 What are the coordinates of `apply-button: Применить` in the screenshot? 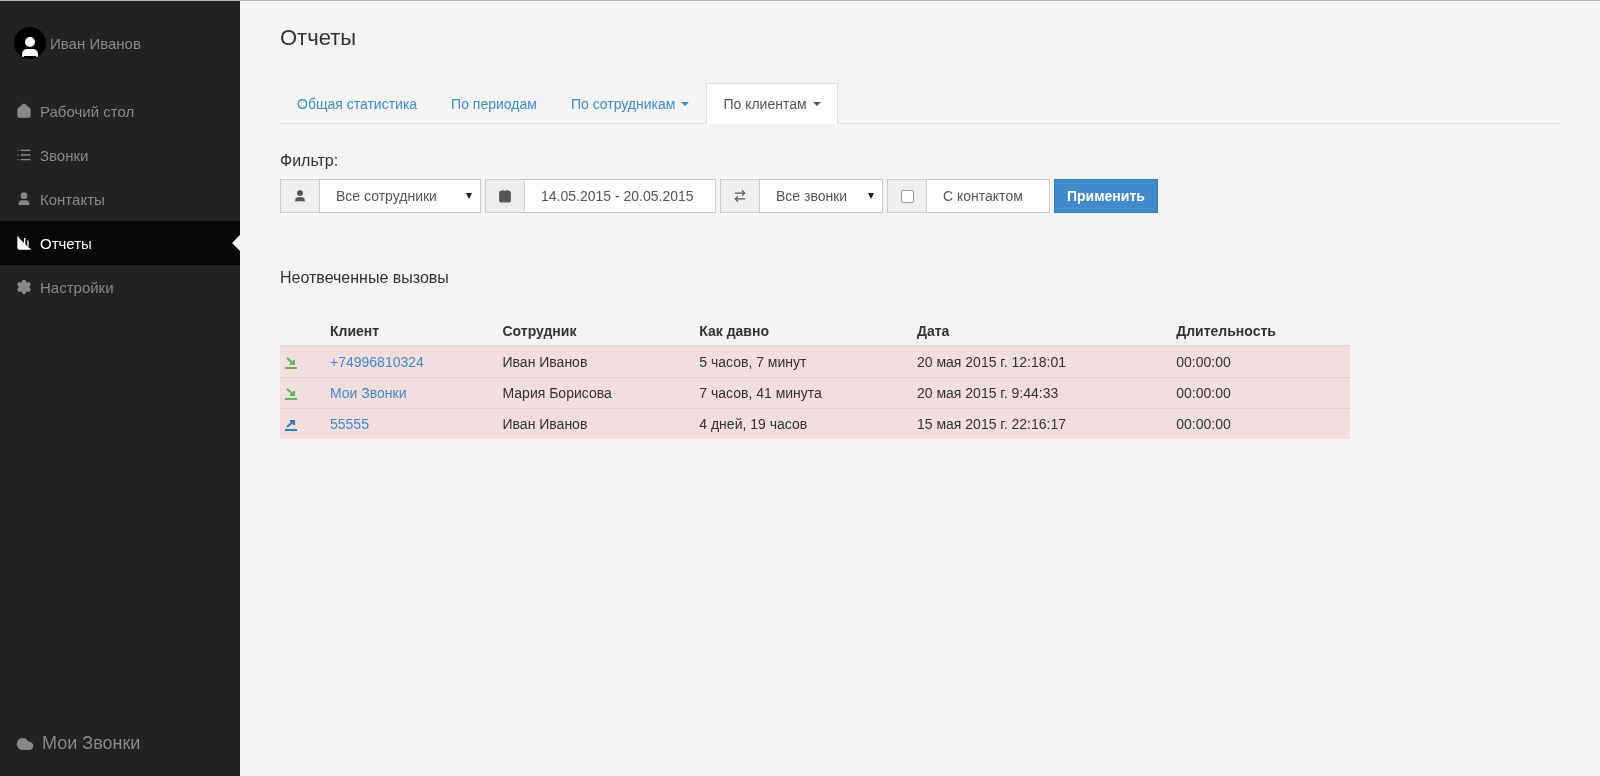 It's located at (1106, 196).